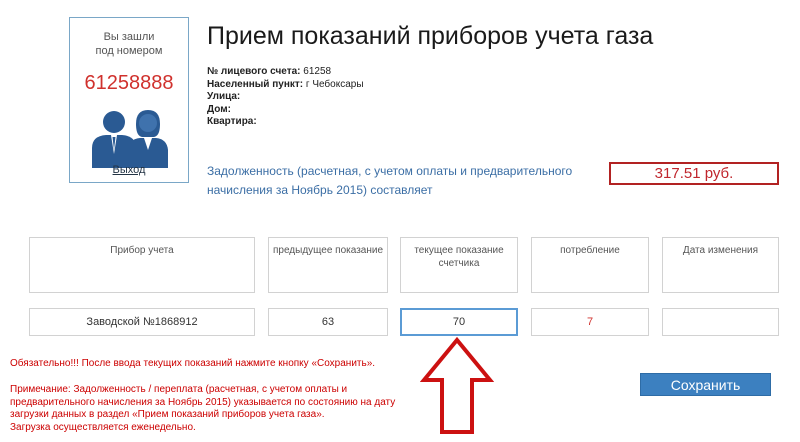  Describe the element at coordinates (328, 322) in the screenshot. I see `previous-reading: 63` at that location.